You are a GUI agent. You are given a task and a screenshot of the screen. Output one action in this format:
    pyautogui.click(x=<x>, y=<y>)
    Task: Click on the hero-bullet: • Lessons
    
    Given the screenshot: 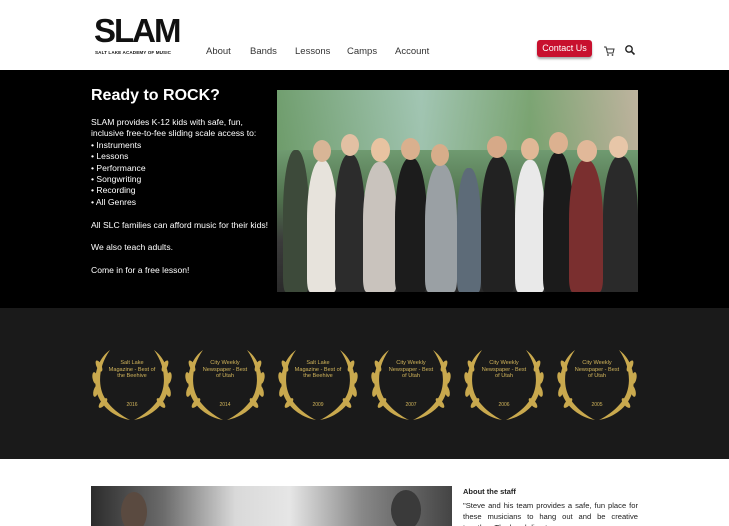 What is the action you would take?
    pyautogui.click(x=110, y=156)
    